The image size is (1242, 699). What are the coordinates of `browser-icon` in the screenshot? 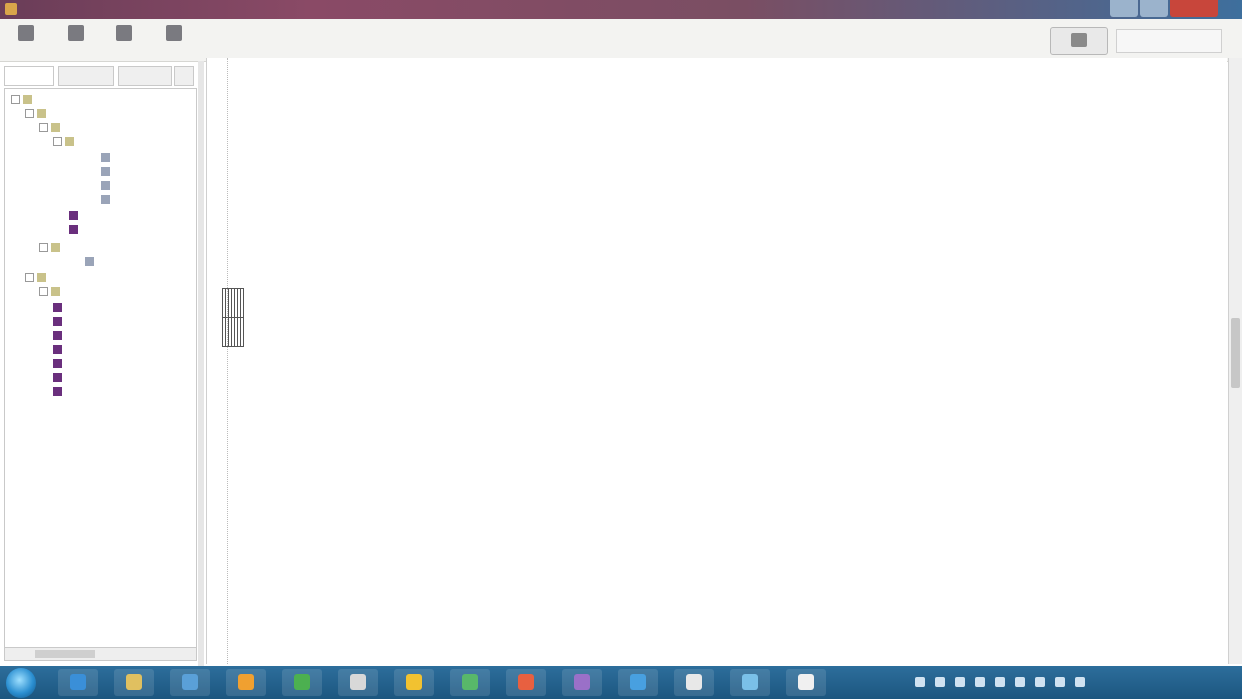 It's located at (78, 682).